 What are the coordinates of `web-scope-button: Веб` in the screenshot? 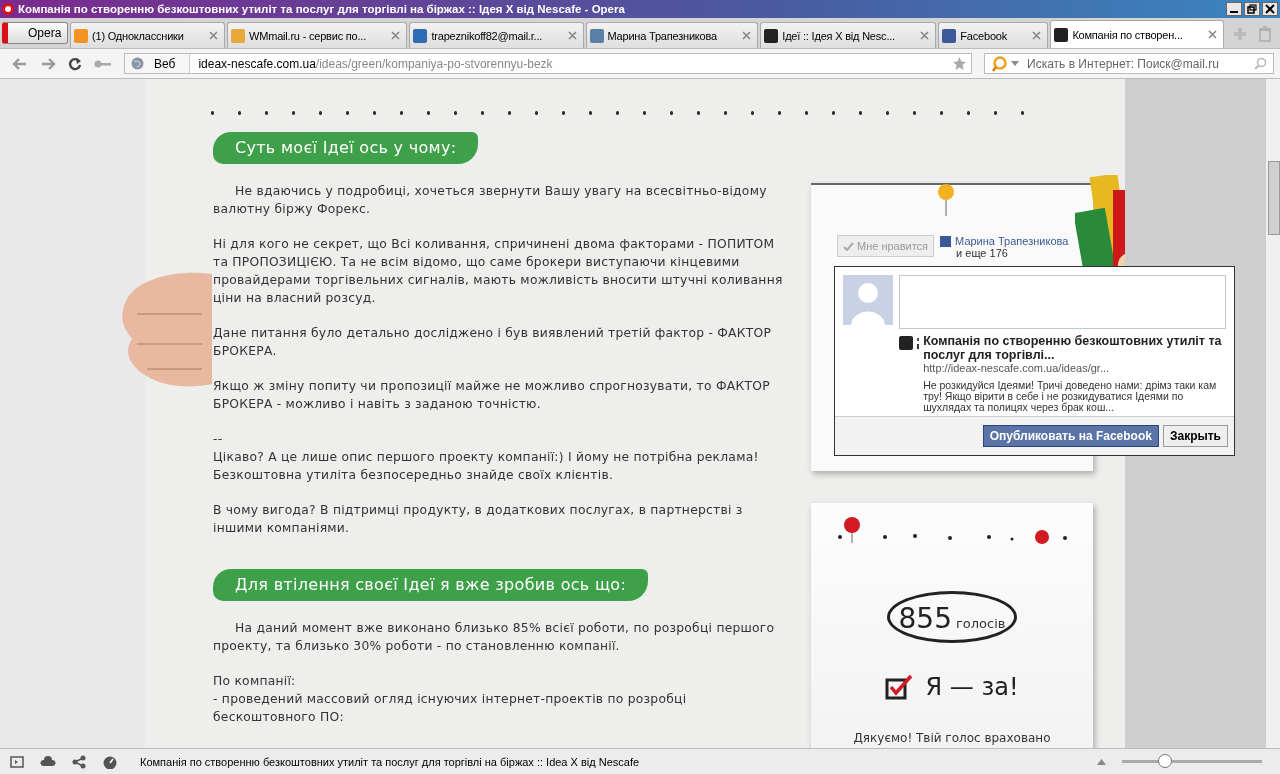 It's located at (158, 63).